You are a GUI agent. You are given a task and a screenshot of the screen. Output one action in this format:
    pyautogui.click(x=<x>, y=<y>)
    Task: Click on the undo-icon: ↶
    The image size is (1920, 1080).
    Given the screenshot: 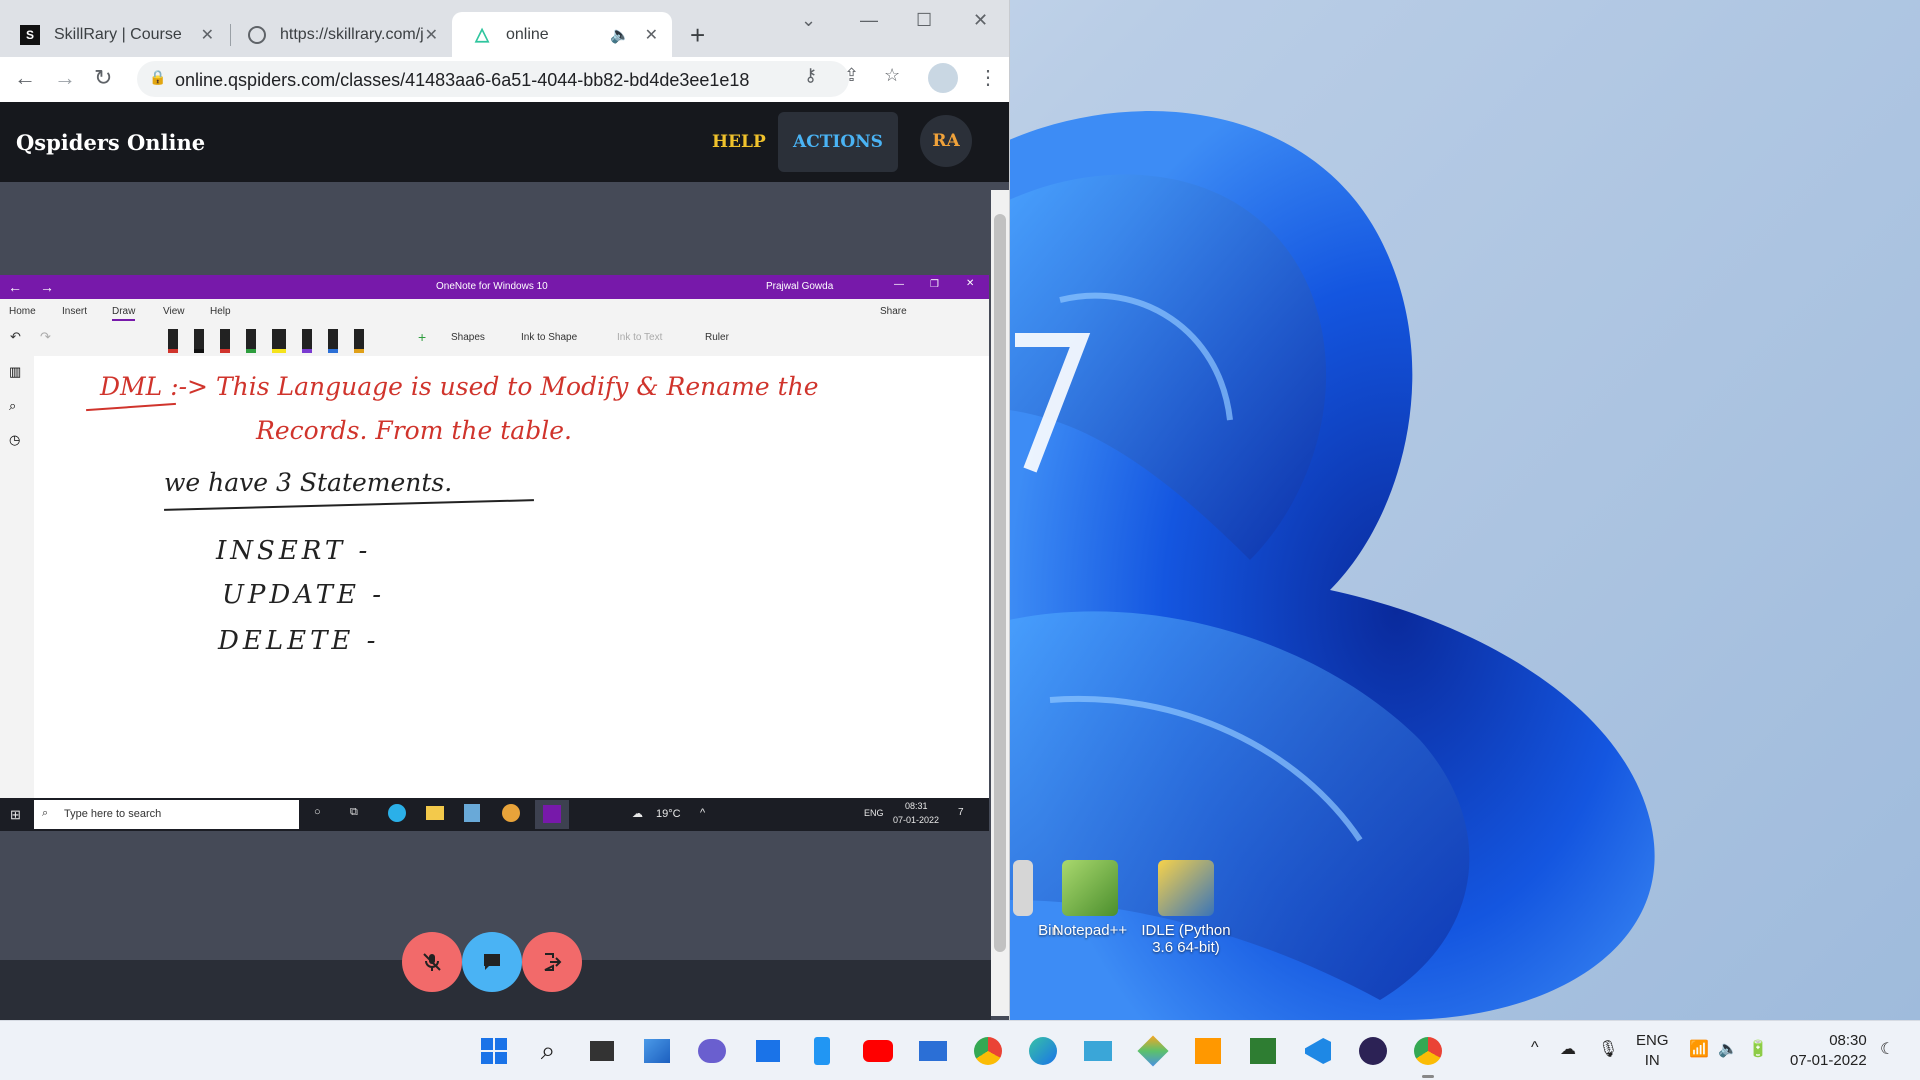 What is the action you would take?
    pyautogui.click(x=15, y=337)
    